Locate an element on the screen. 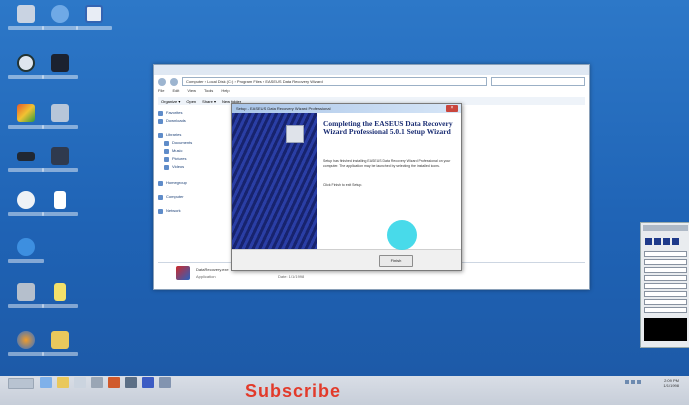 The width and height of the screenshot is (689, 405). gadget-titlebar is located at coordinates (665, 228).